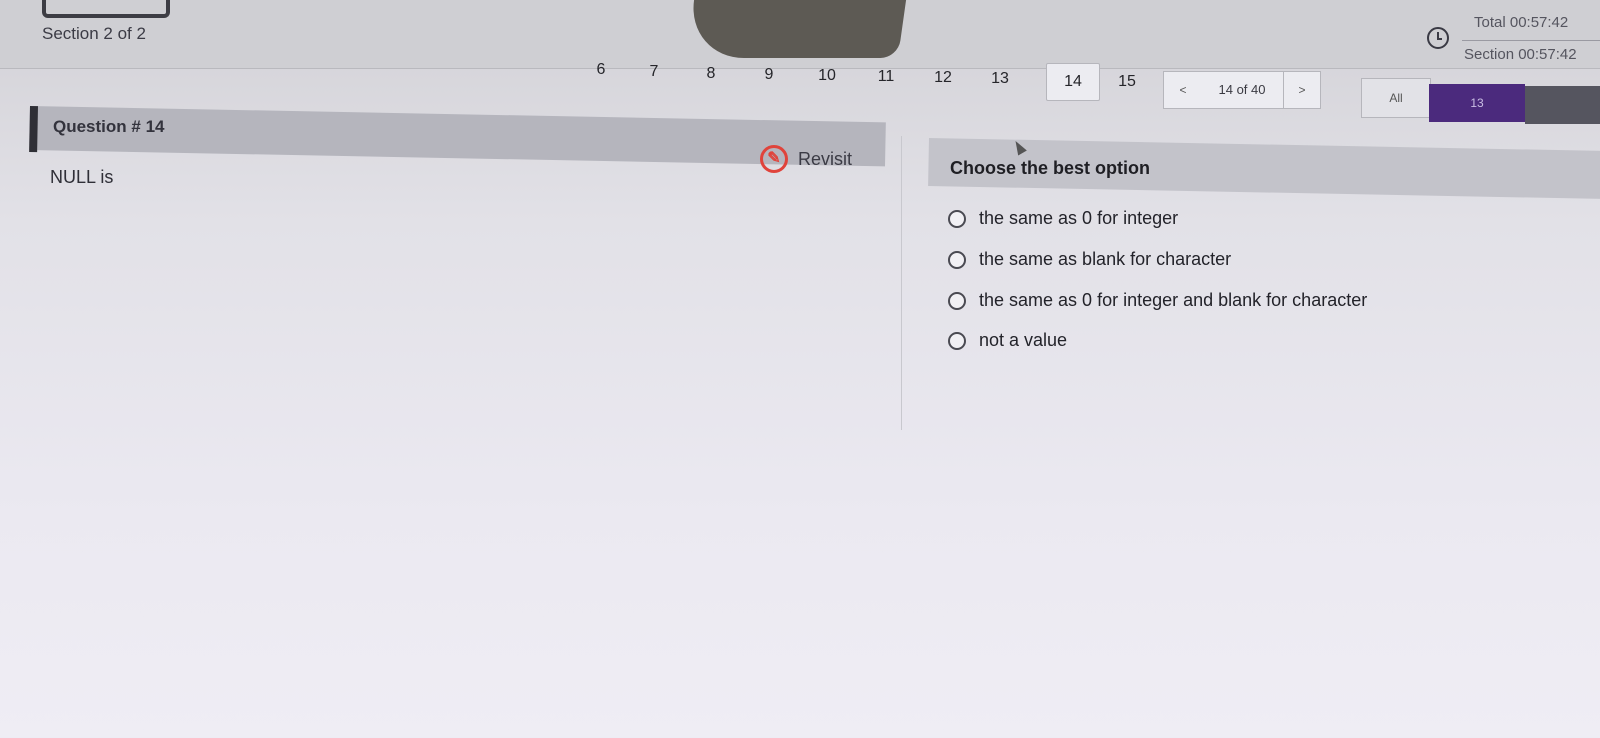  What do you see at coordinates (711, 74) in the screenshot?
I see `page-link: 8` at bounding box center [711, 74].